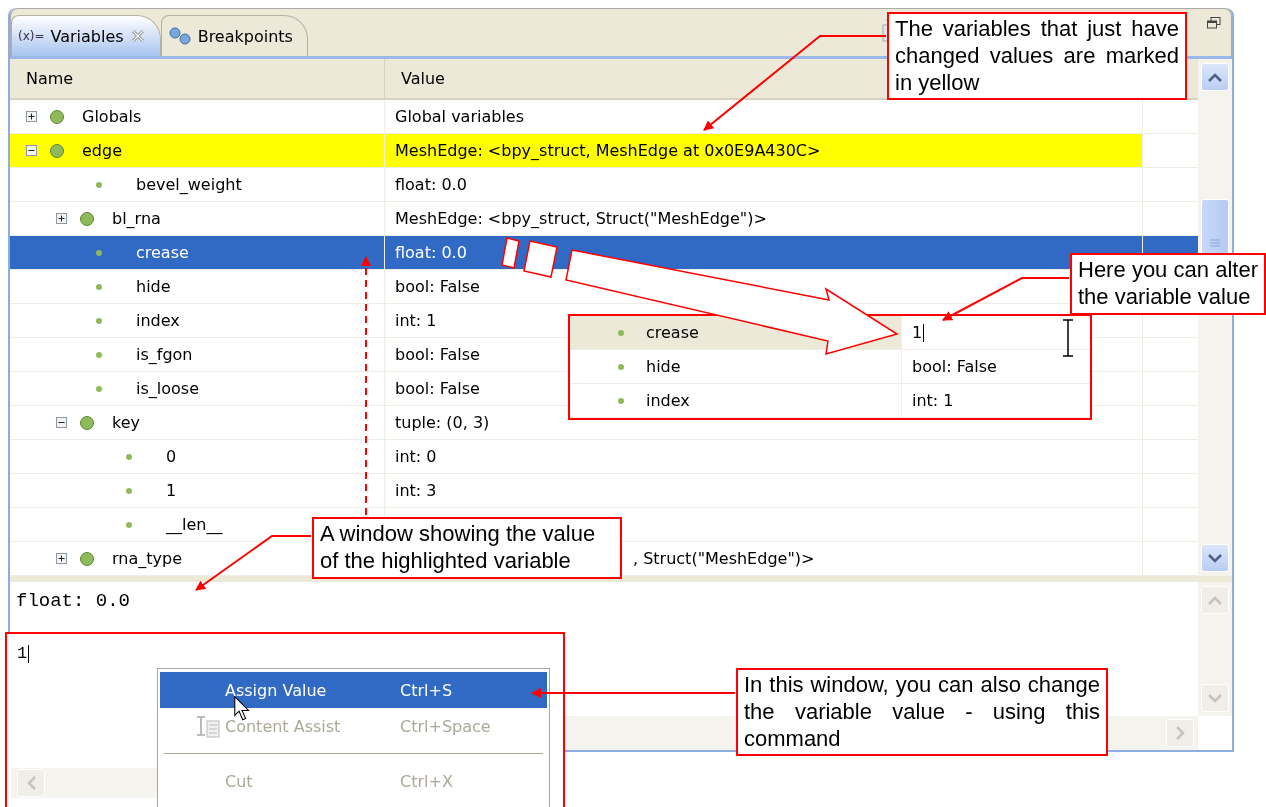 This screenshot has width=1266, height=807. Describe the element at coordinates (125, 422) in the screenshot. I see `variable-name: key` at that location.